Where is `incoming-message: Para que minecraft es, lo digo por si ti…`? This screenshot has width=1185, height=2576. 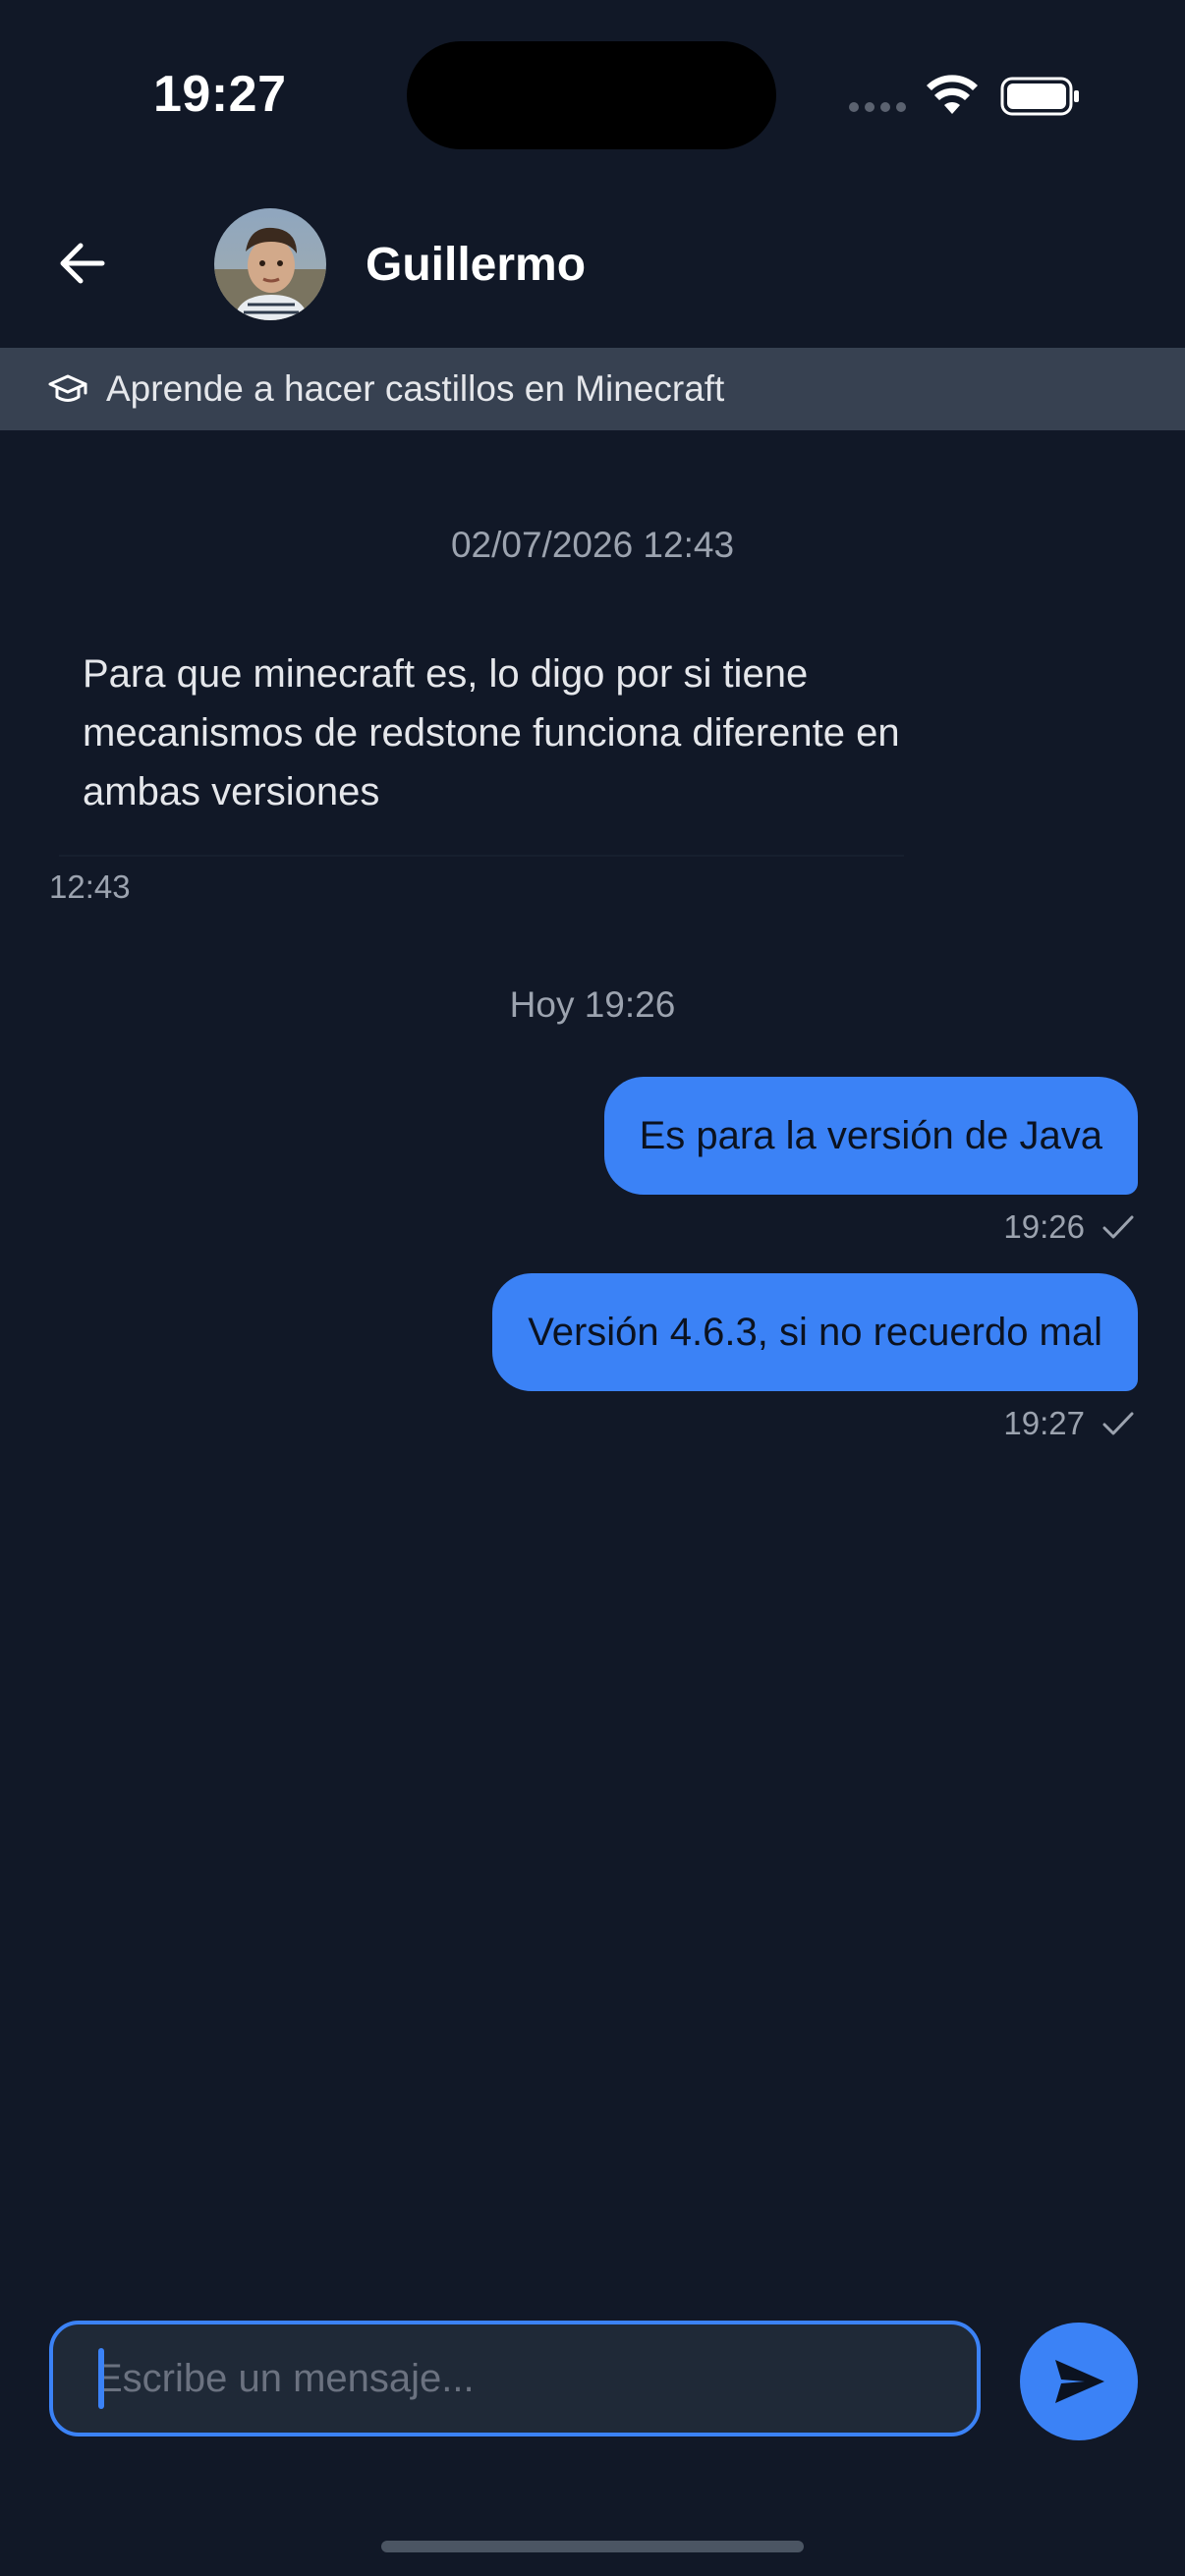
incoming-message: Para que minecraft es, lo digo por si ti… is located at coordinates (505, 732).